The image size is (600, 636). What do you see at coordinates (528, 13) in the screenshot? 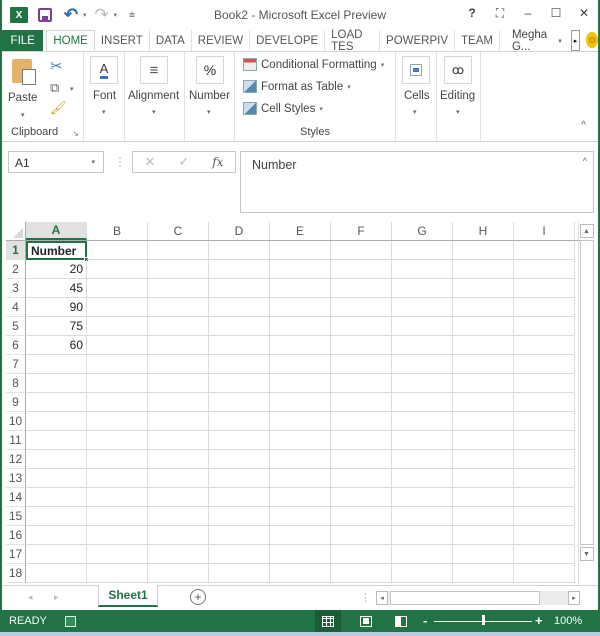
I see `minimize-button: –` at bounding box center [528, 13].